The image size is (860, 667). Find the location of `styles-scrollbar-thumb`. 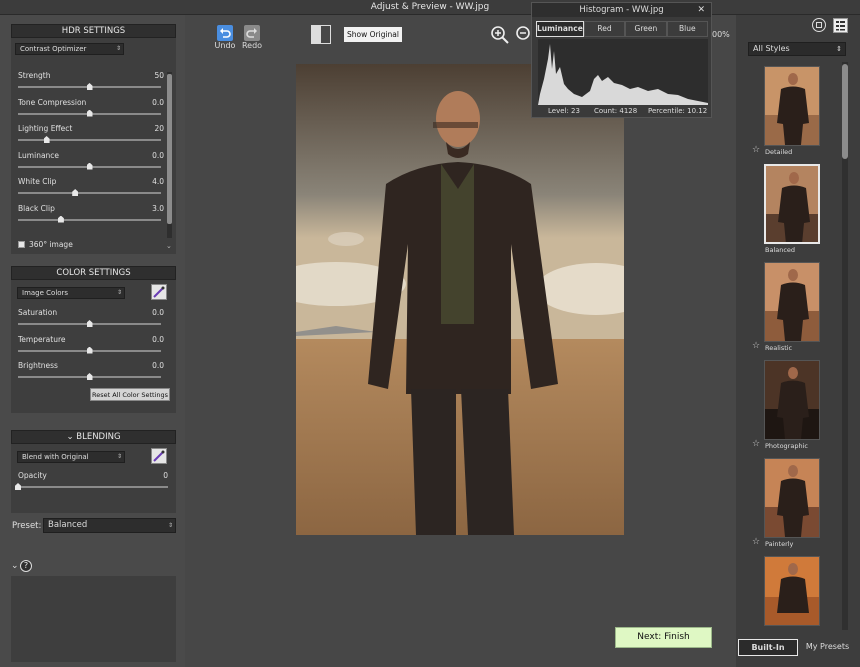

styles-scrollbar-thumb is located at coordinates (845, 111).